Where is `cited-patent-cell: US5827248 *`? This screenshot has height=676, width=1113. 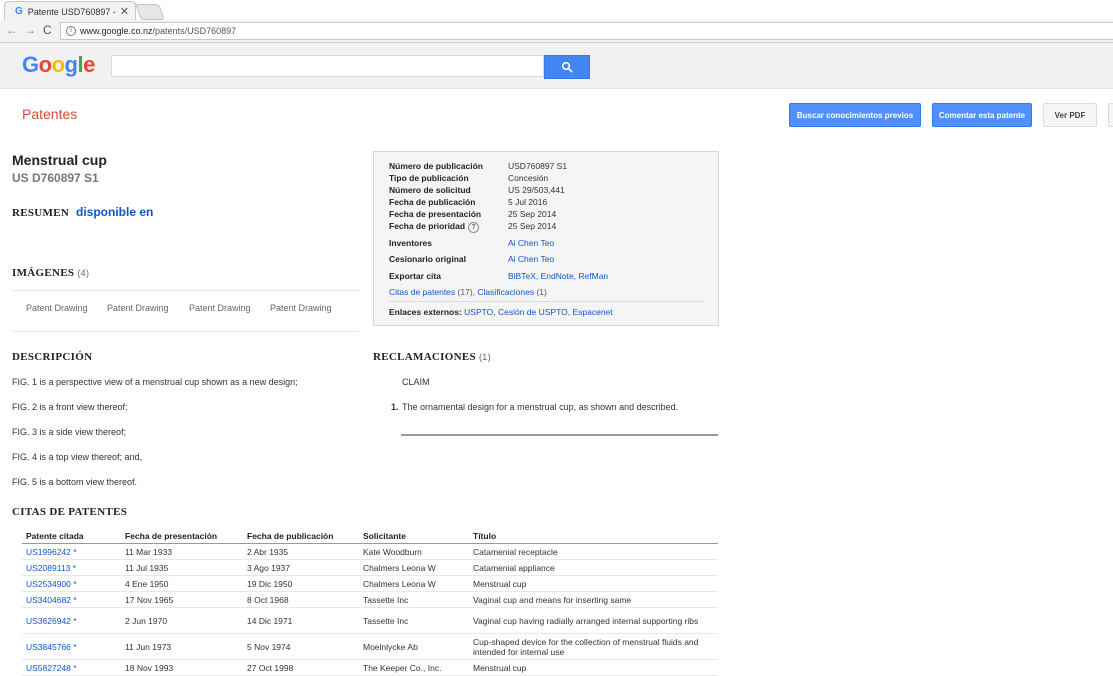
cited-patent-cell: US5827248 * is located at coordinates (71, 667).